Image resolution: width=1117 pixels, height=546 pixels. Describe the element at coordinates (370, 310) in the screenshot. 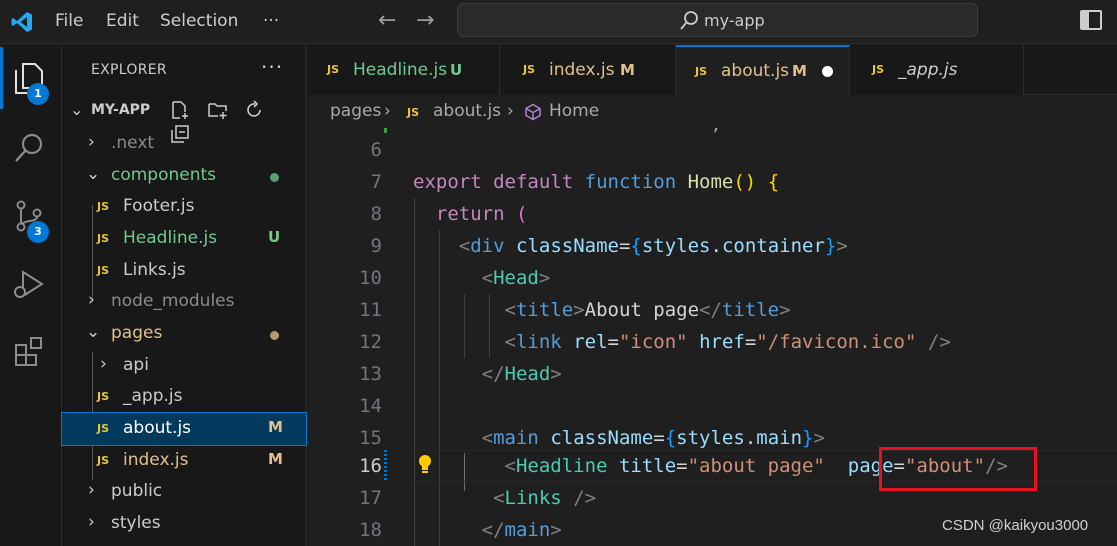

I see `line-number: 11` at that location.